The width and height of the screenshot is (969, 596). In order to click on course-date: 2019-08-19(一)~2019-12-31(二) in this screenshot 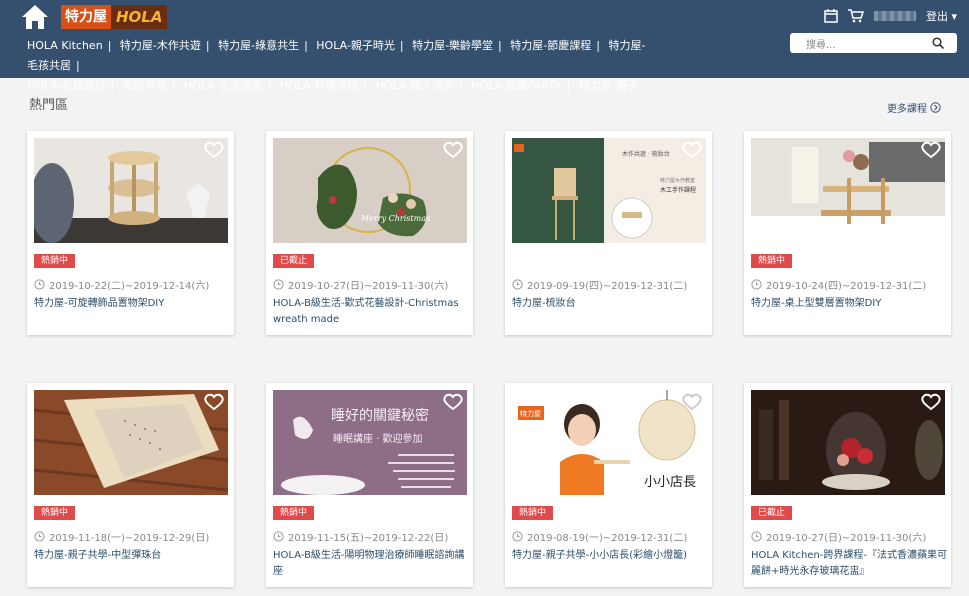, I will do `click(599, 536)`.